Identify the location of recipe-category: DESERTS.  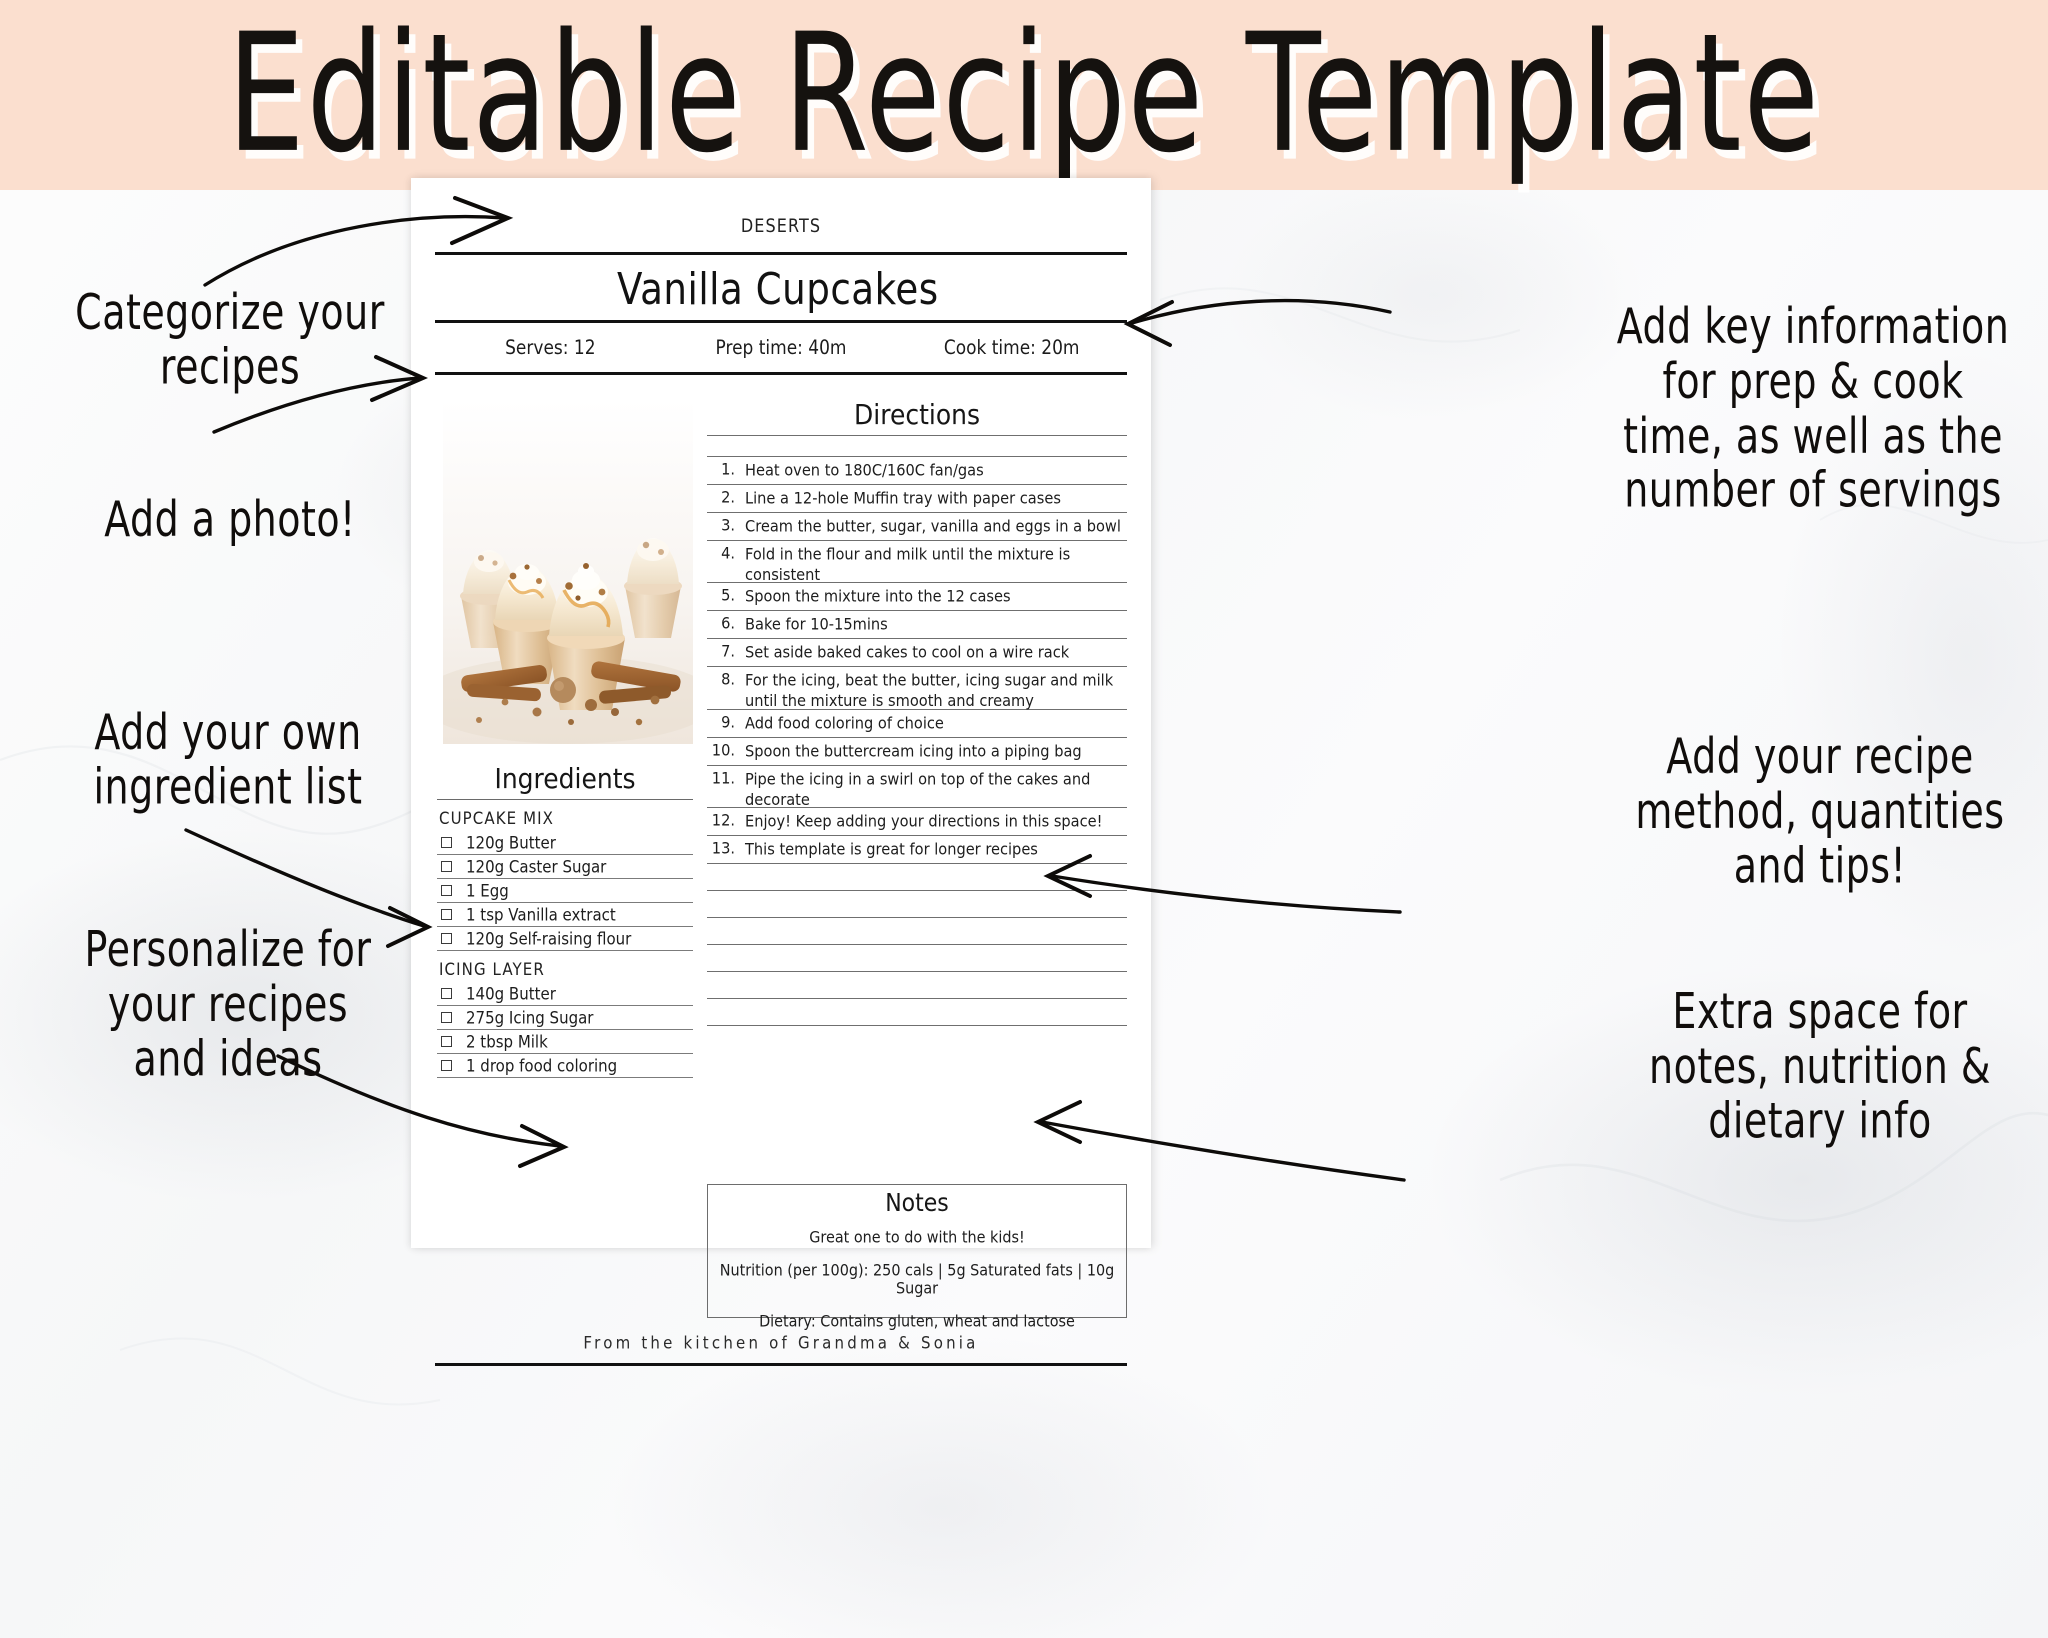
(781, 225).